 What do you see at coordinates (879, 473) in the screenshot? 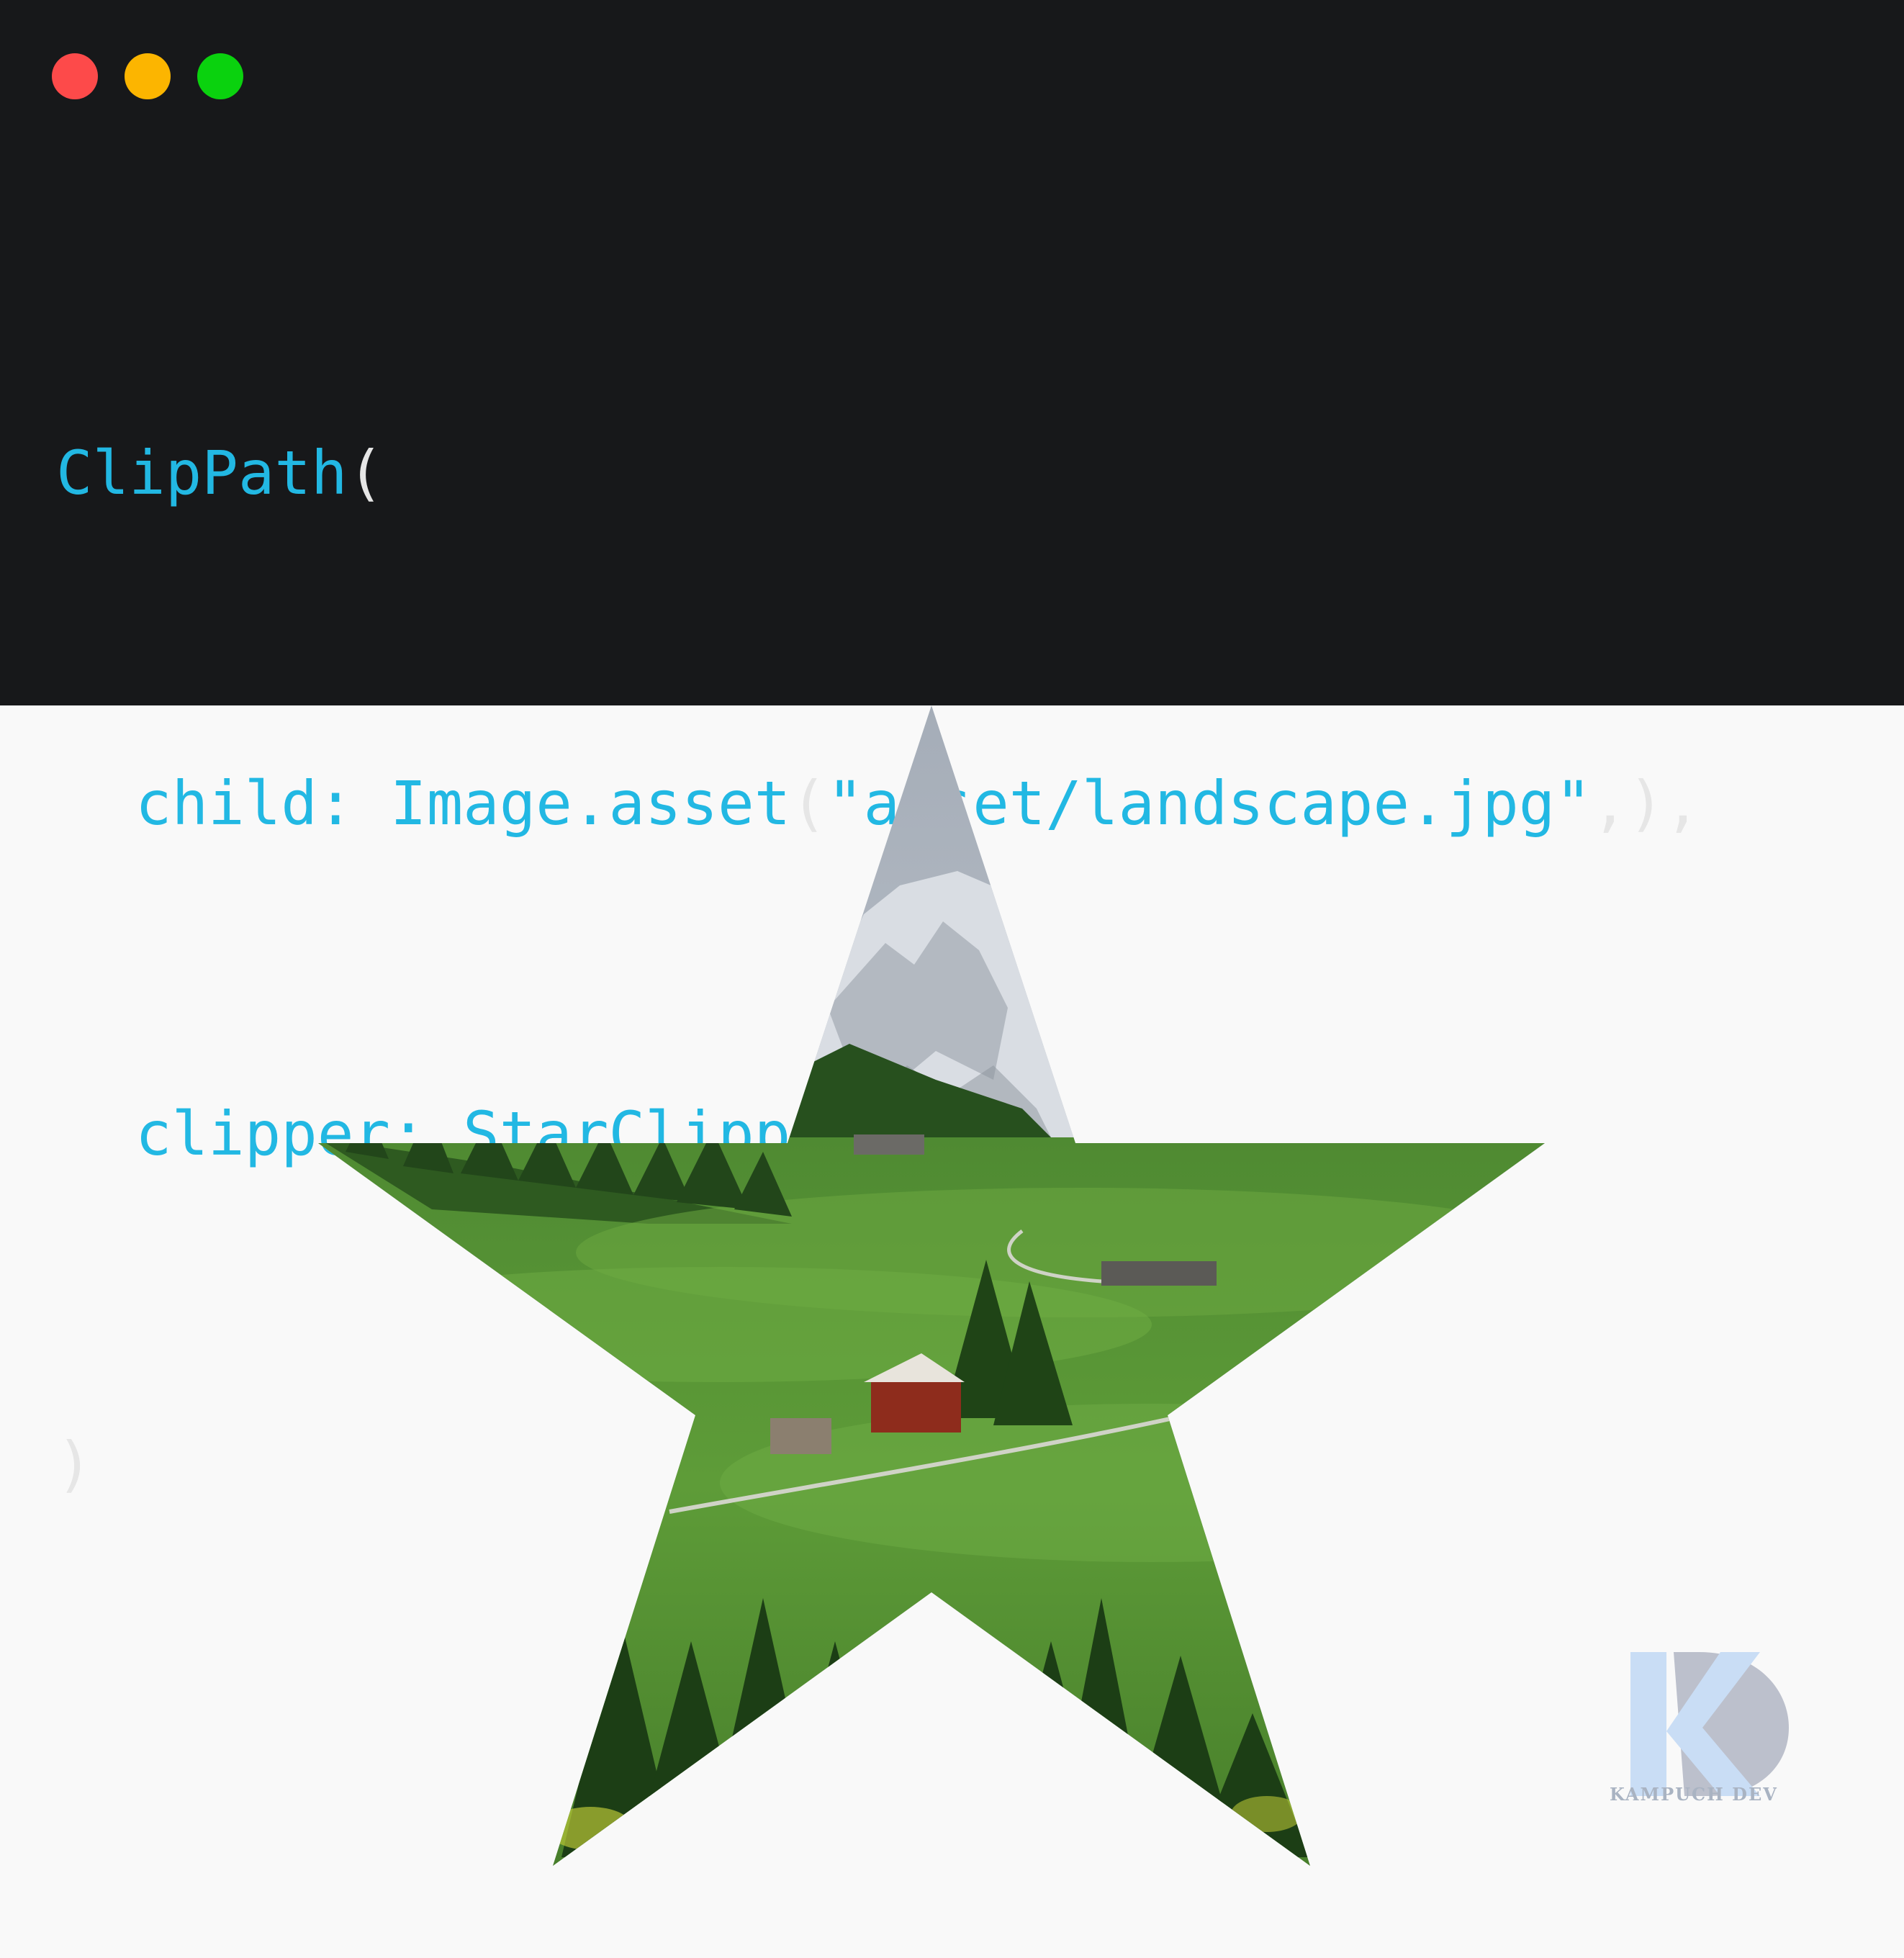
I see `code-line-1: ClipPath(` at bounding box center [879, 473].